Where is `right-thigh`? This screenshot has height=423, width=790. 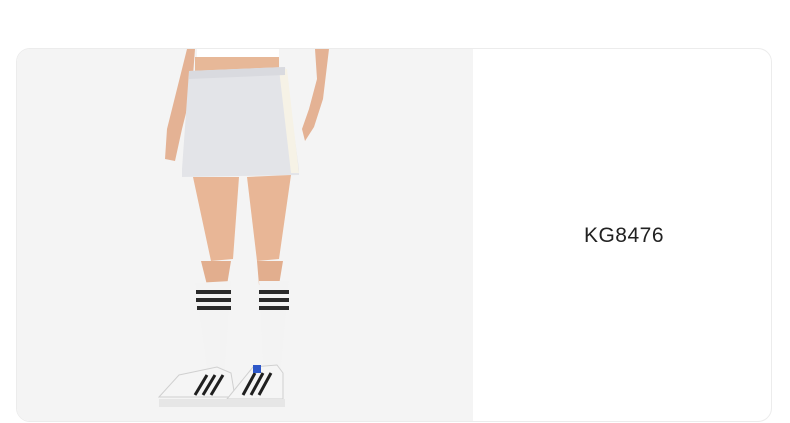 right-thigh is located at coordinates (269, 218).